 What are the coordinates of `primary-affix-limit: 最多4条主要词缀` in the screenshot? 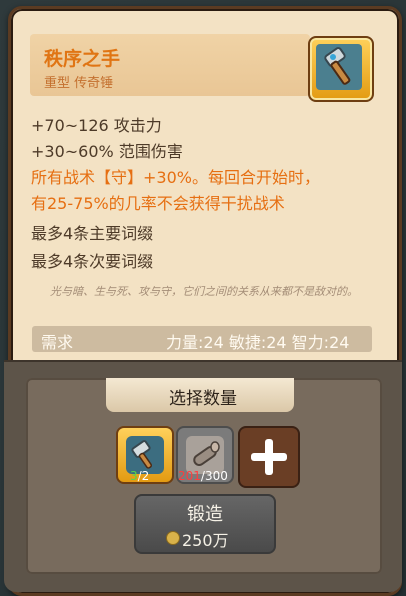 It's located at (92, 233).